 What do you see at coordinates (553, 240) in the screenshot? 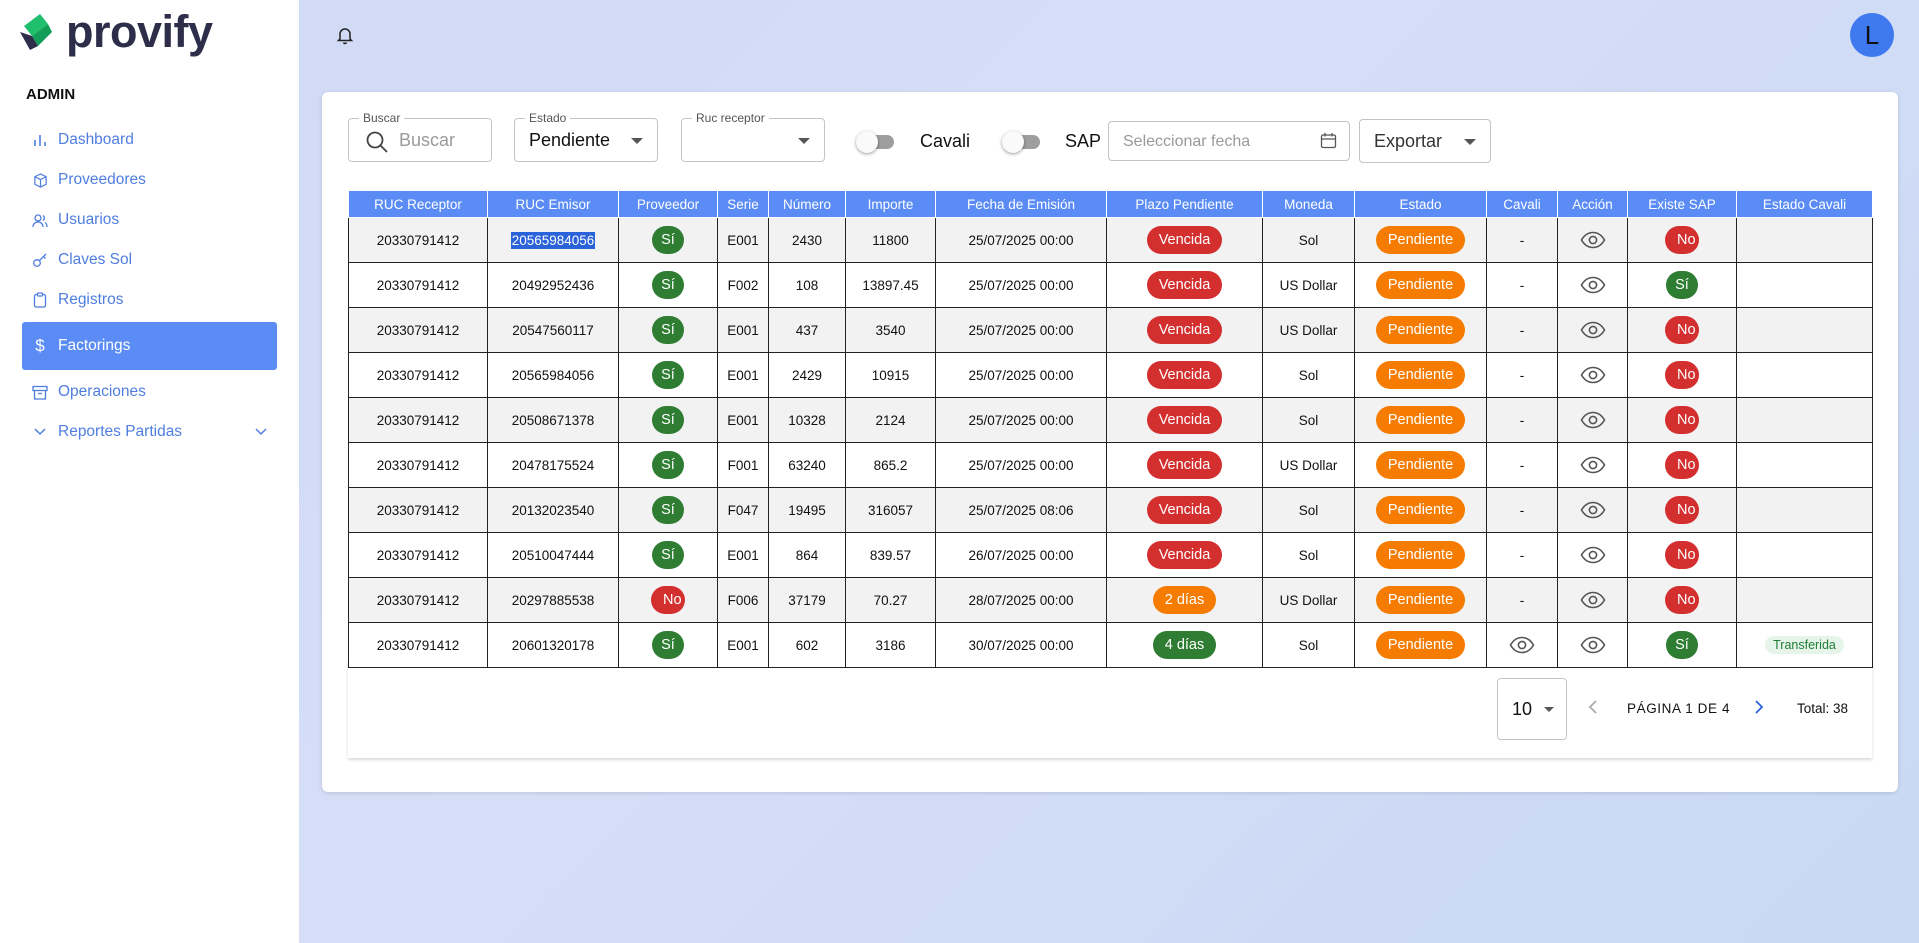
I see `cell-ruc-emisor: 20565984056` at bounding box center [553, 240].